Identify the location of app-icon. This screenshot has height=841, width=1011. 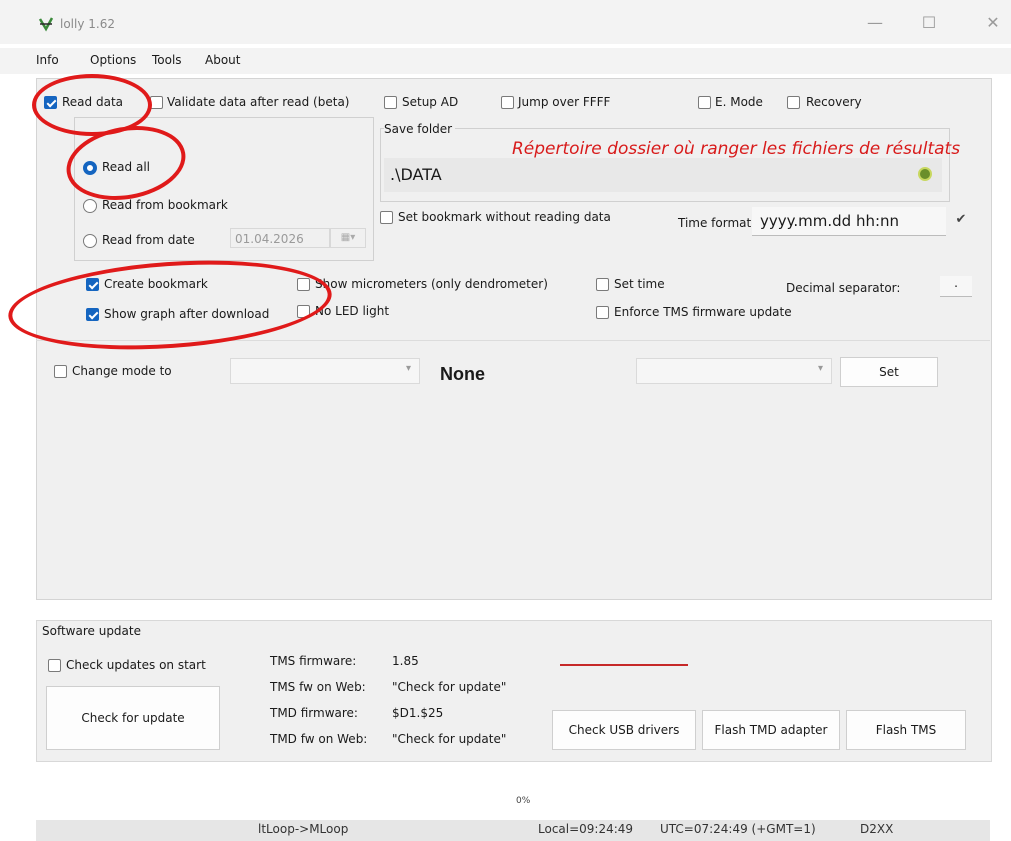
(46, 24).